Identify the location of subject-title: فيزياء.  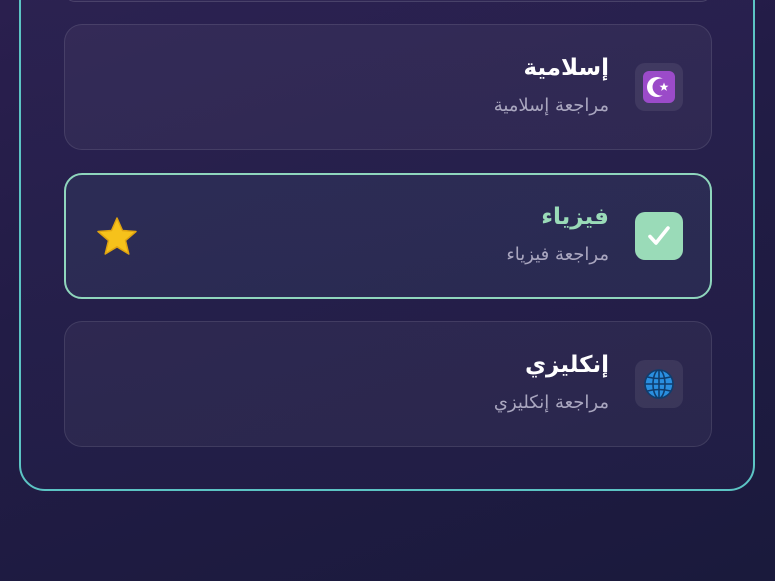
(575, 217).